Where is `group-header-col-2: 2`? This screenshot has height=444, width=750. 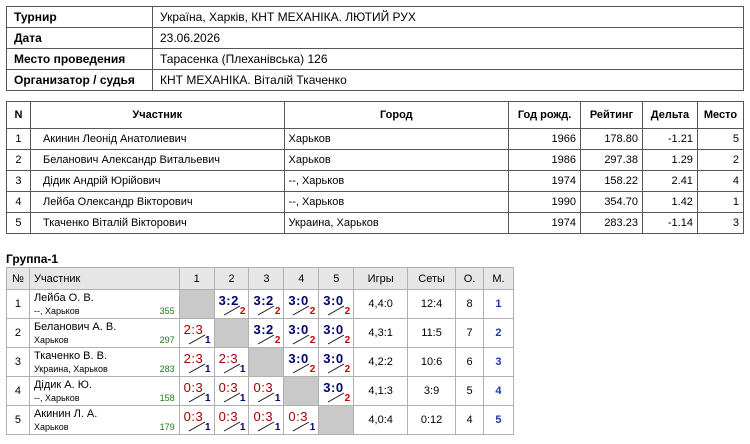
group-header-col-2: 2 is located at coordinates (231, 278).